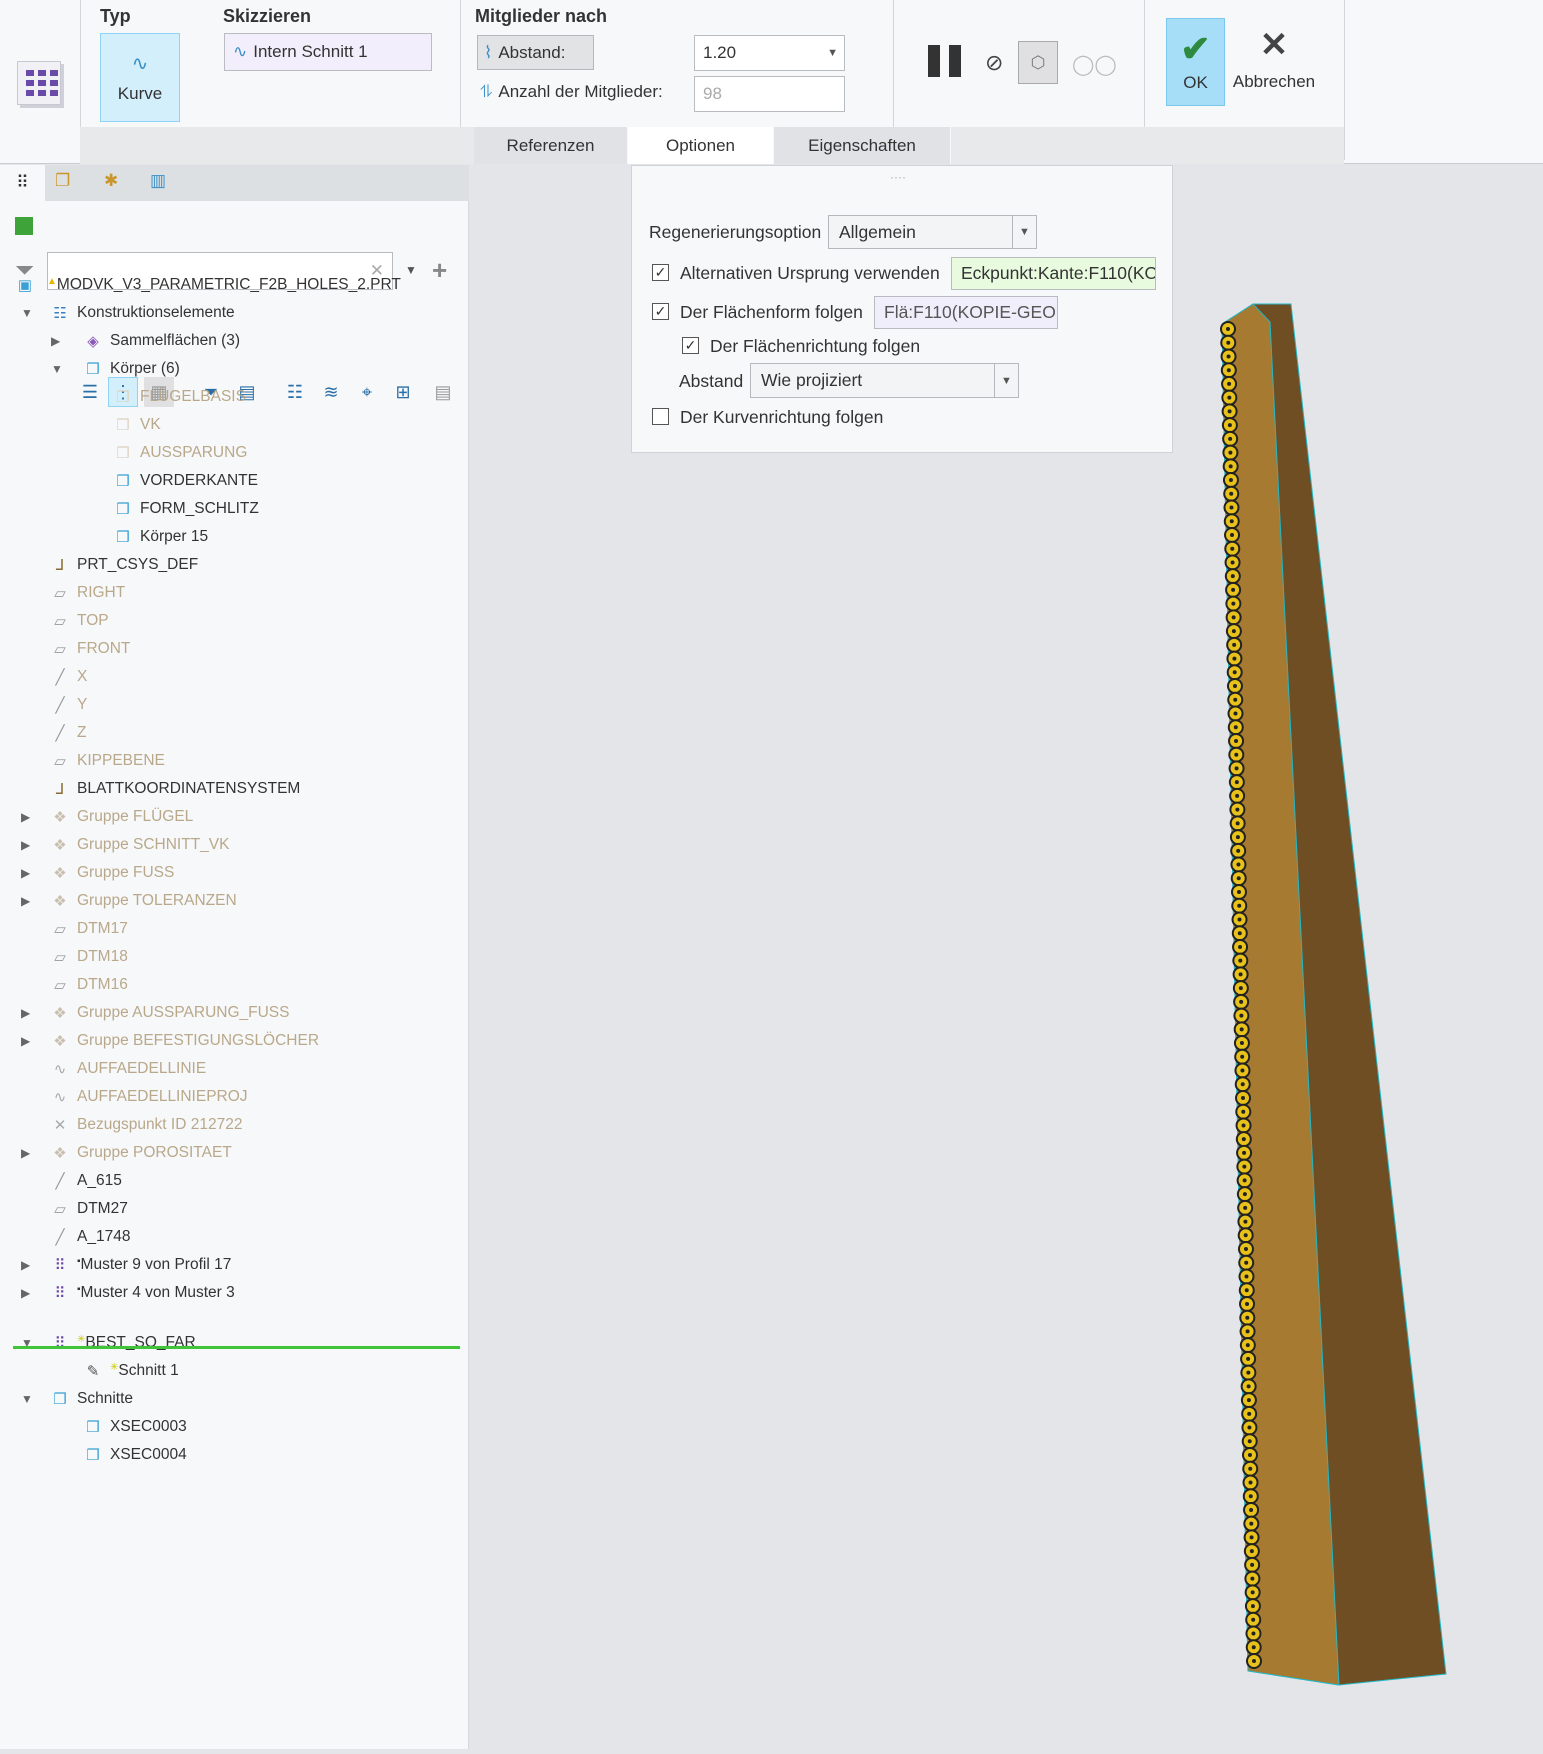 The image size is (1543, 1754). What do you see at coordinates (994, 63) in the screenshot?
I see `no-preview-icon: ⊘` at bounding box center [994, 63].